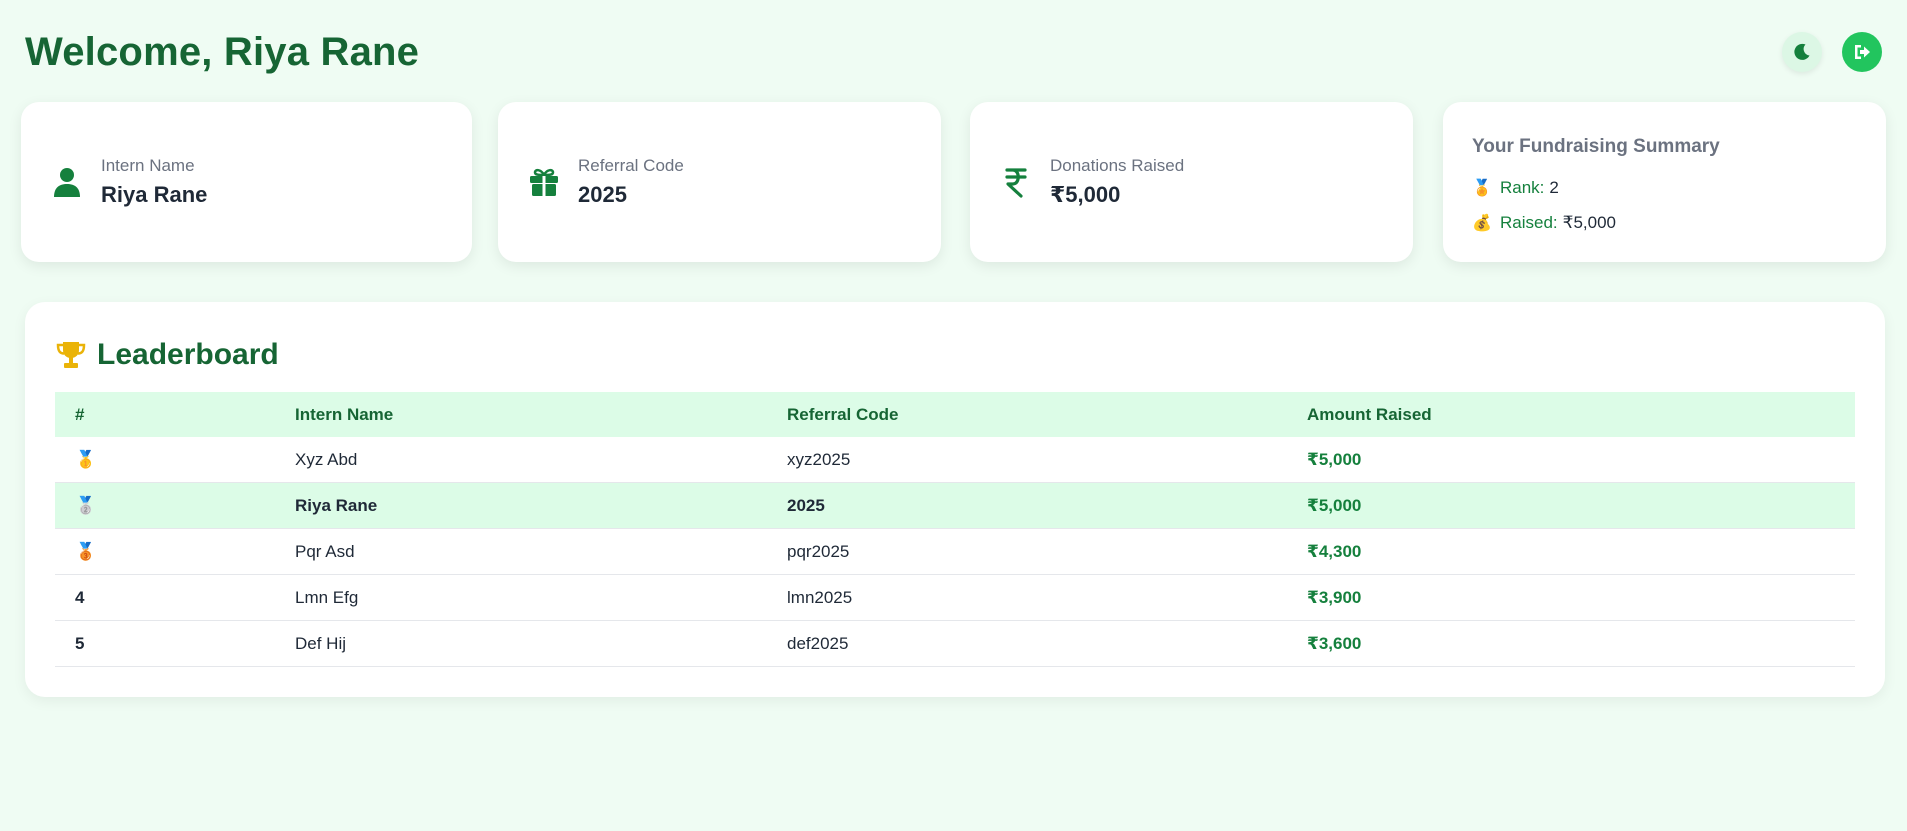 The width and height of the screenshot is (1907, 831). What do you see at coordinates (154, 194) in the screenshot?
I see `card-value: Riya Rane` at bounding box center [154, 194].